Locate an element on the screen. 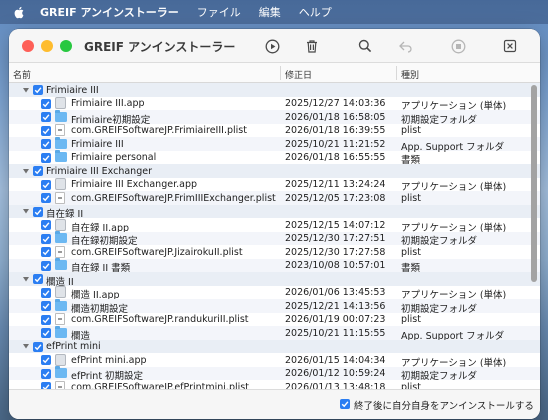 The image size is (548, 420). zoom-window-button is located at coordinates (66, 46).